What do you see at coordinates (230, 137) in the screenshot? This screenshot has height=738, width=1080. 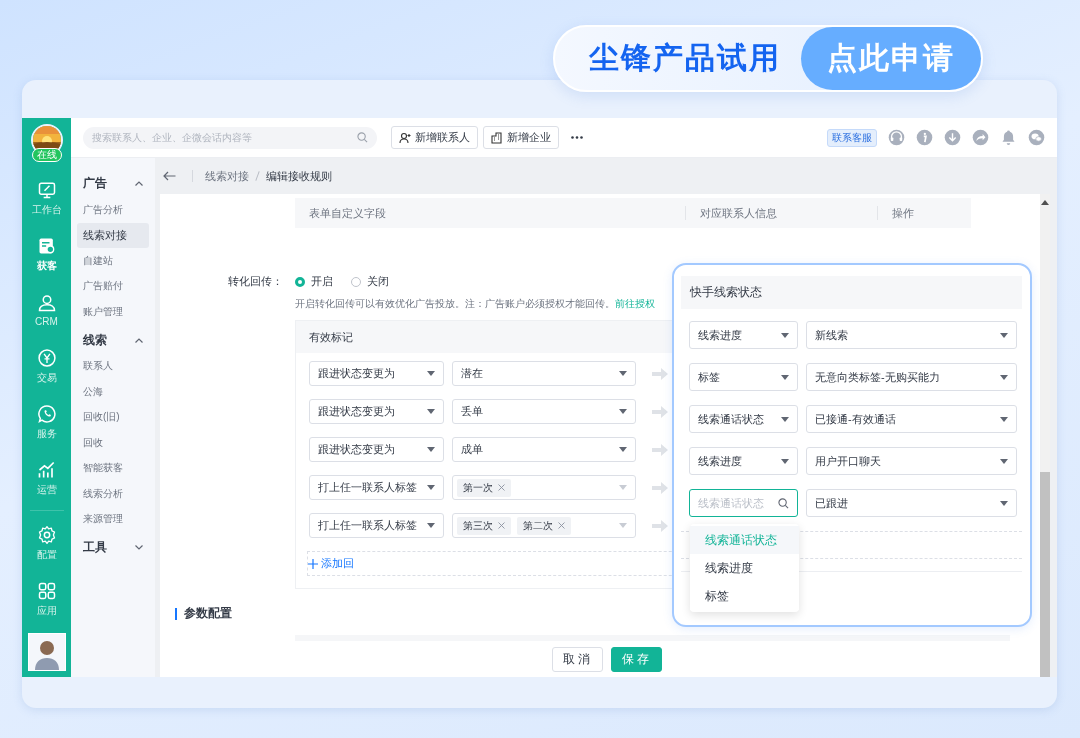 I see `search-field: 搜索联系人、企业、企微会话内容等` at bounding box center [230, 137].